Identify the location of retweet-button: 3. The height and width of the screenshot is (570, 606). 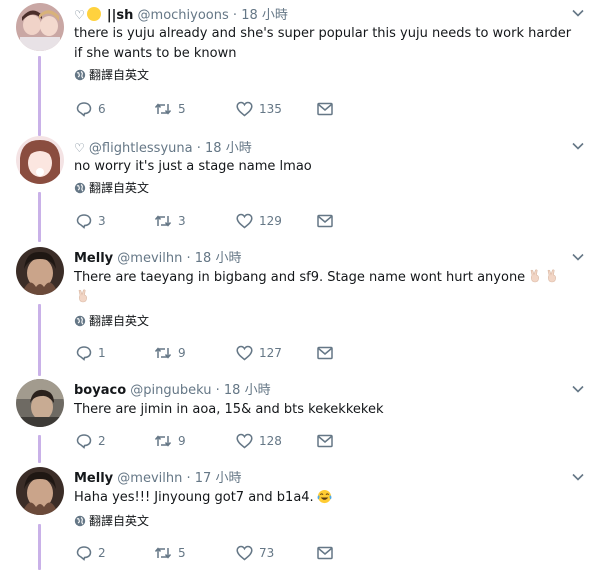
(170, 220).